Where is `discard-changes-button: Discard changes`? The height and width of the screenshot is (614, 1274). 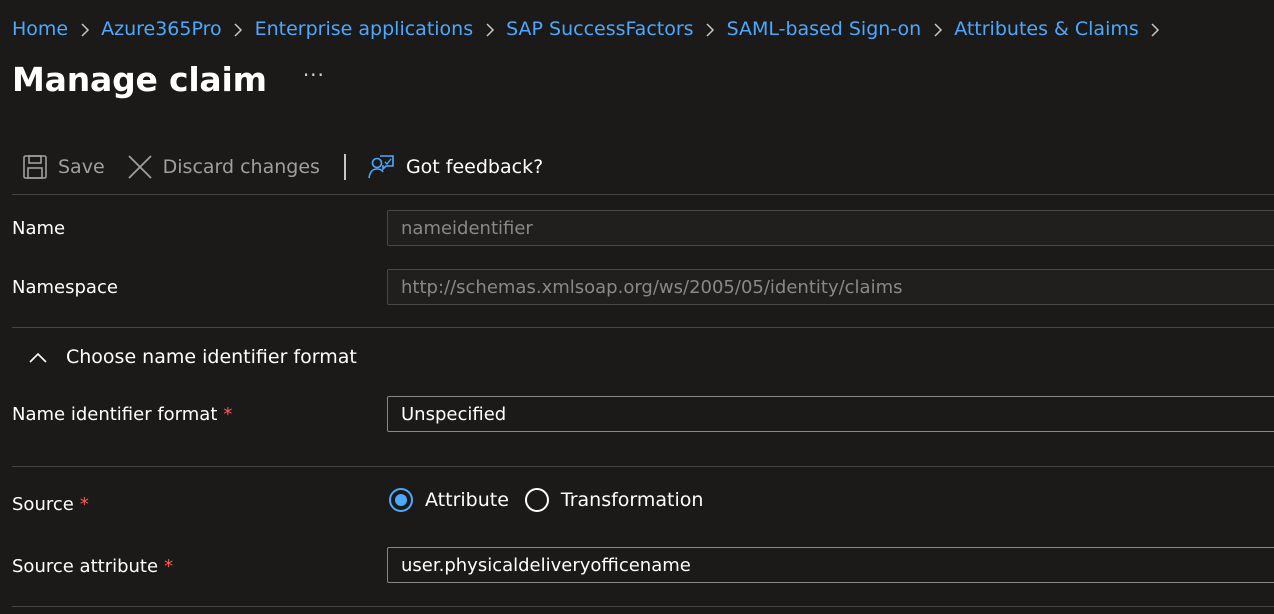
discard-changes-button: Discard changes is located at coordinates (223, 167).